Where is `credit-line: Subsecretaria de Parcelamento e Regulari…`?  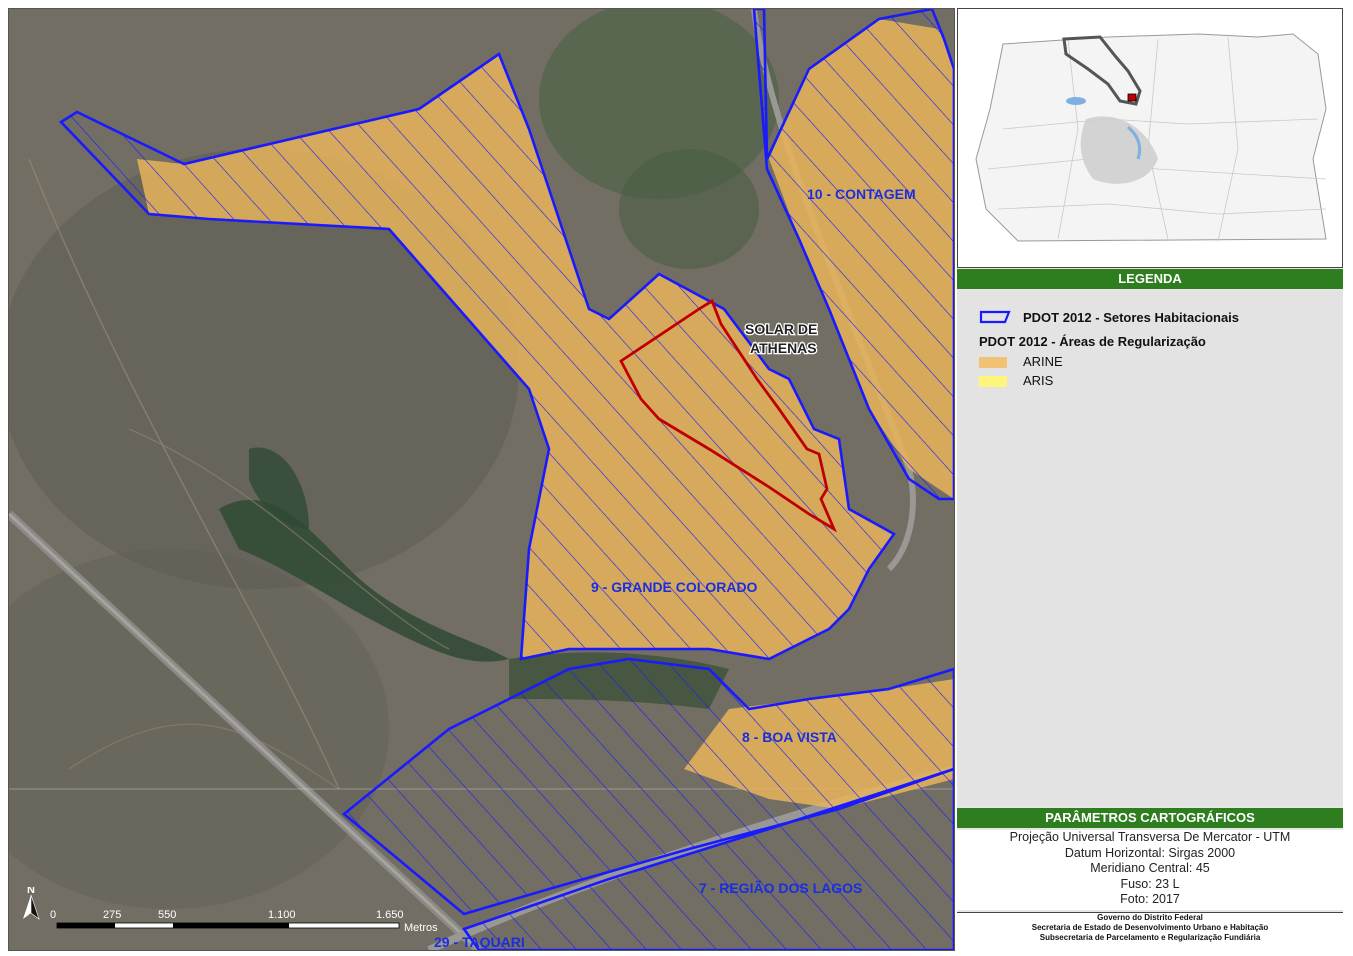
credit-line: Subsecretaria de Parcelamento e Regulari… is located at coordinates (1150, 937).